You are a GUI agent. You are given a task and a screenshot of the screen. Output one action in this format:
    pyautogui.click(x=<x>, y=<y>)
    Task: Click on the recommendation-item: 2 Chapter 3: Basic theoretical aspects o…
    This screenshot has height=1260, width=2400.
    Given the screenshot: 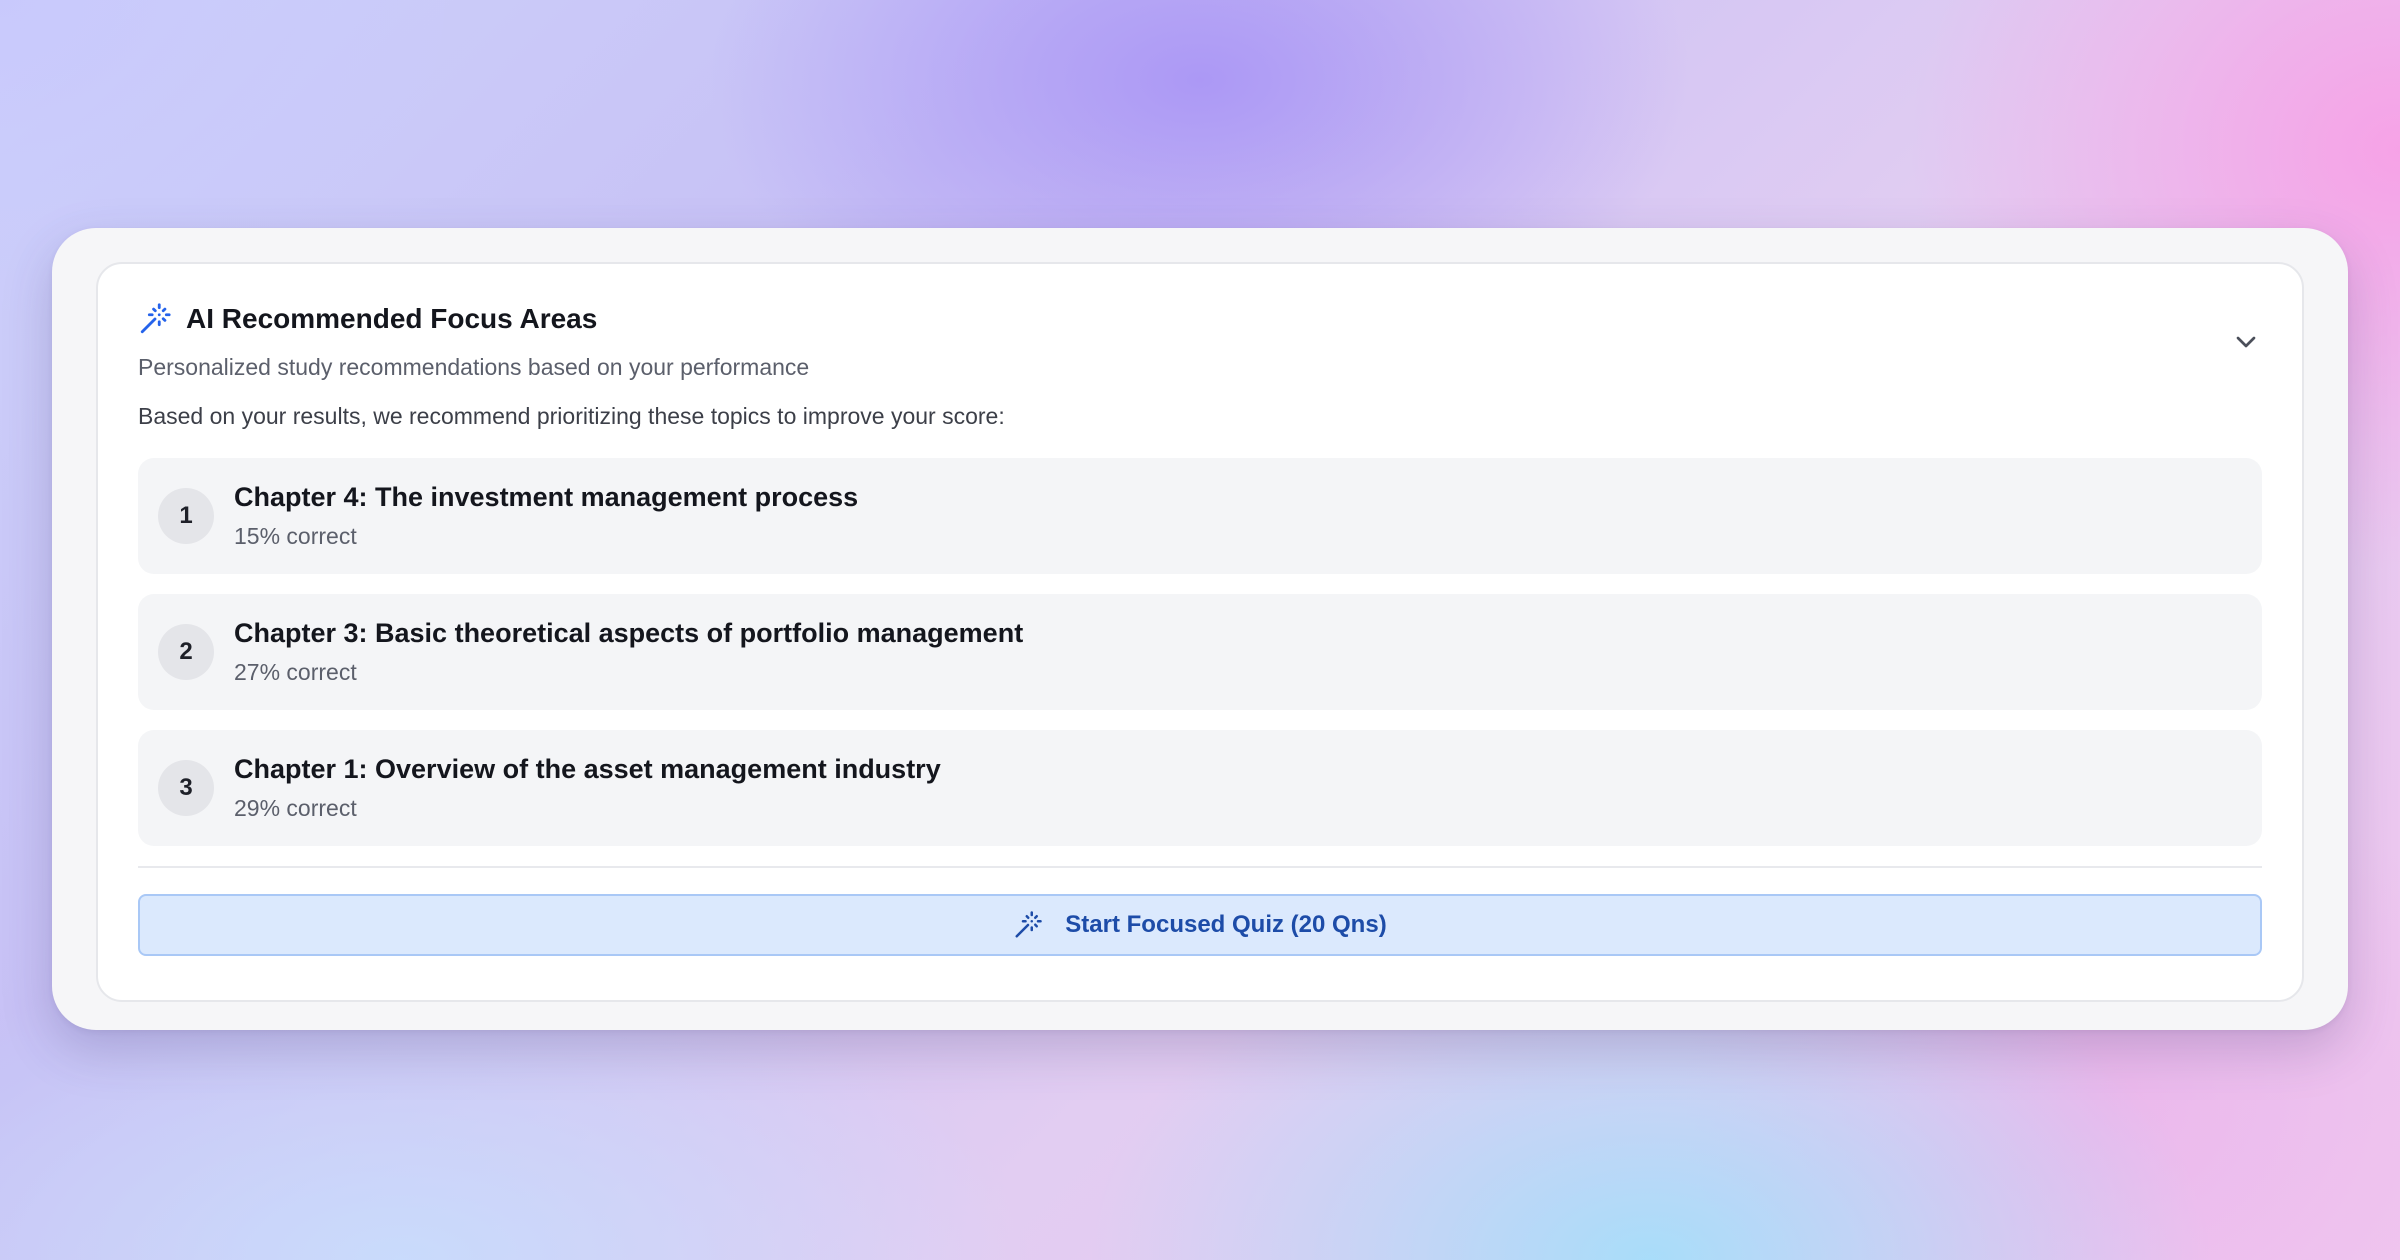 What is the action you would take?
    pyautogui.click(x=1200, y=652)
    